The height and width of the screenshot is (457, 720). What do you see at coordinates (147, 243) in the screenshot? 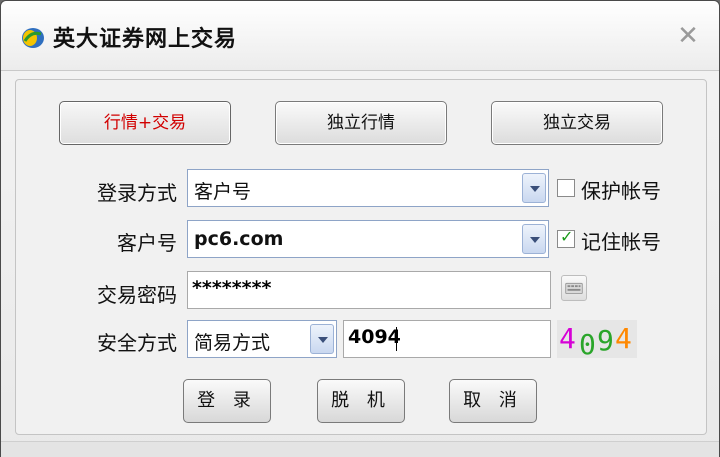
I see `account-label: 客户号` at bounding box center [147, 243].